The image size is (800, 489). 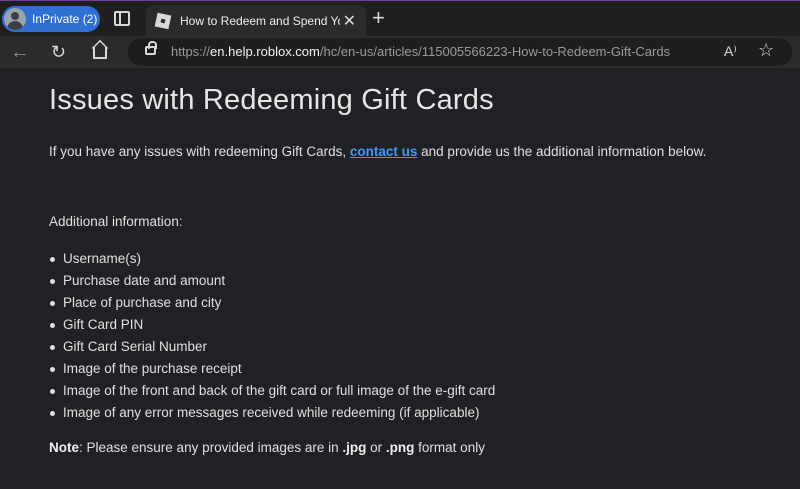 I want to click on tab-actions-icon, so click(x=122, y=18).